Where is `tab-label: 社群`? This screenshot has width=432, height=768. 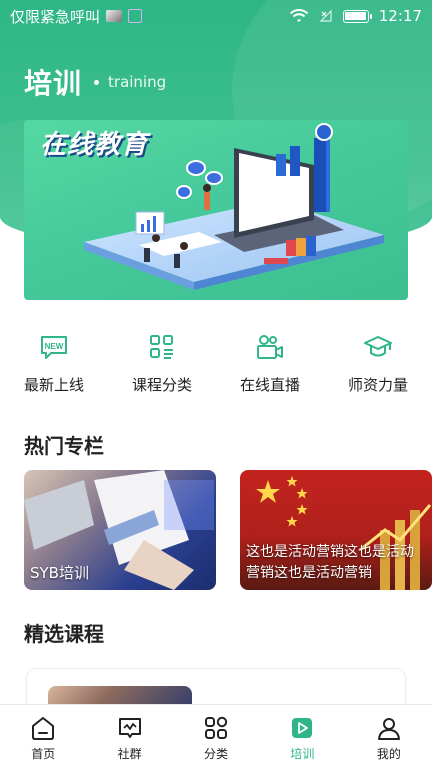
tab-label: 社群 is located at coordinates (129, 754).